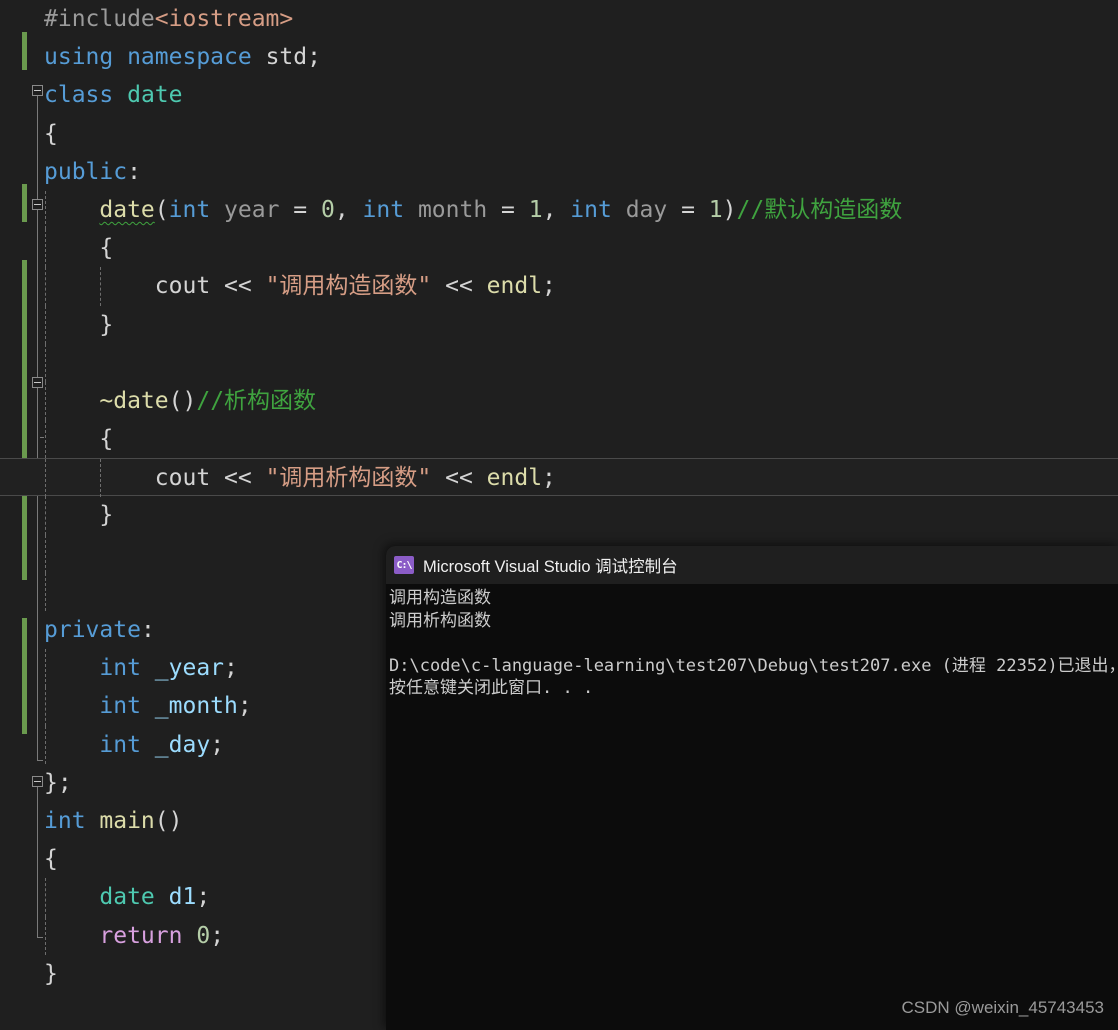  I want to click on code-line: ~date()//析构函数, so click(559, 401).